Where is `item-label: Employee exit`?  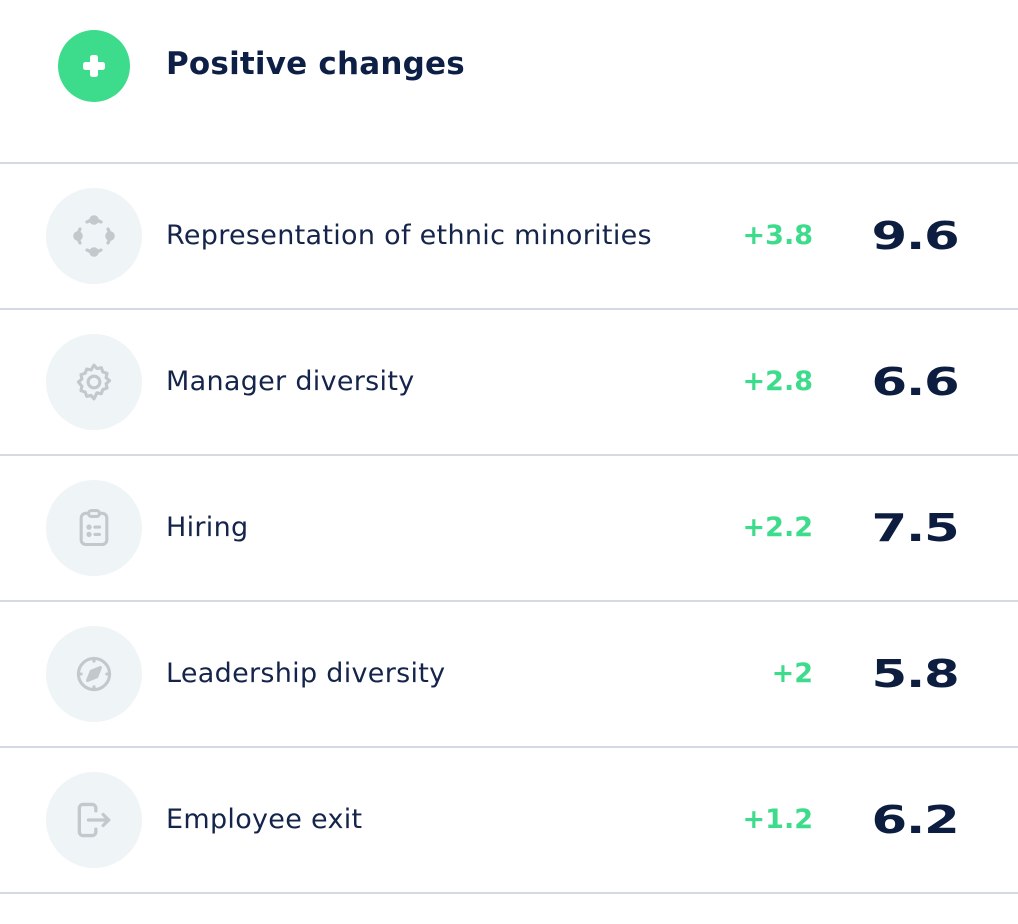 item-label: Employee exit is located at coordinates (264, 819).